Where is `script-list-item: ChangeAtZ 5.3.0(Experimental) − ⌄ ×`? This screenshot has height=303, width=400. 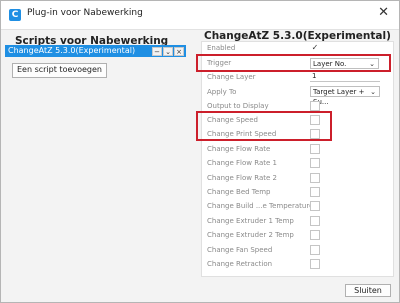 script-list-item: ChangeAtZ 5.3.0(Experimental) − ⌄ × is located at coordinates (95, 51).